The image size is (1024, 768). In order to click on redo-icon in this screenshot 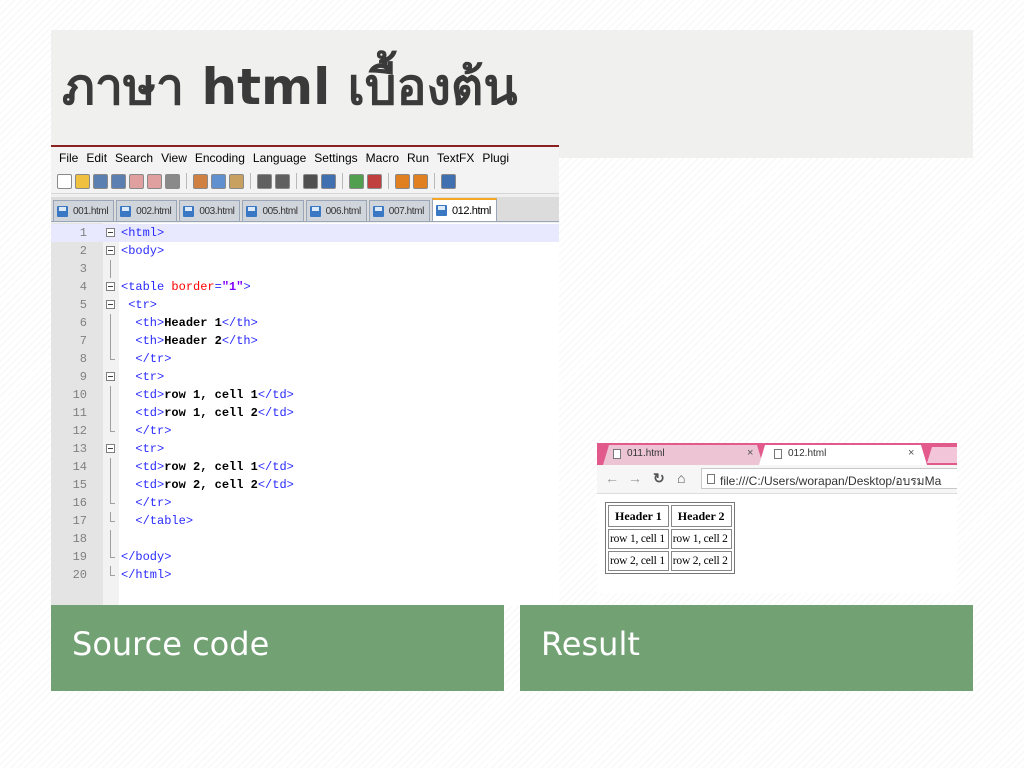, I will do `click(282, 181)`.